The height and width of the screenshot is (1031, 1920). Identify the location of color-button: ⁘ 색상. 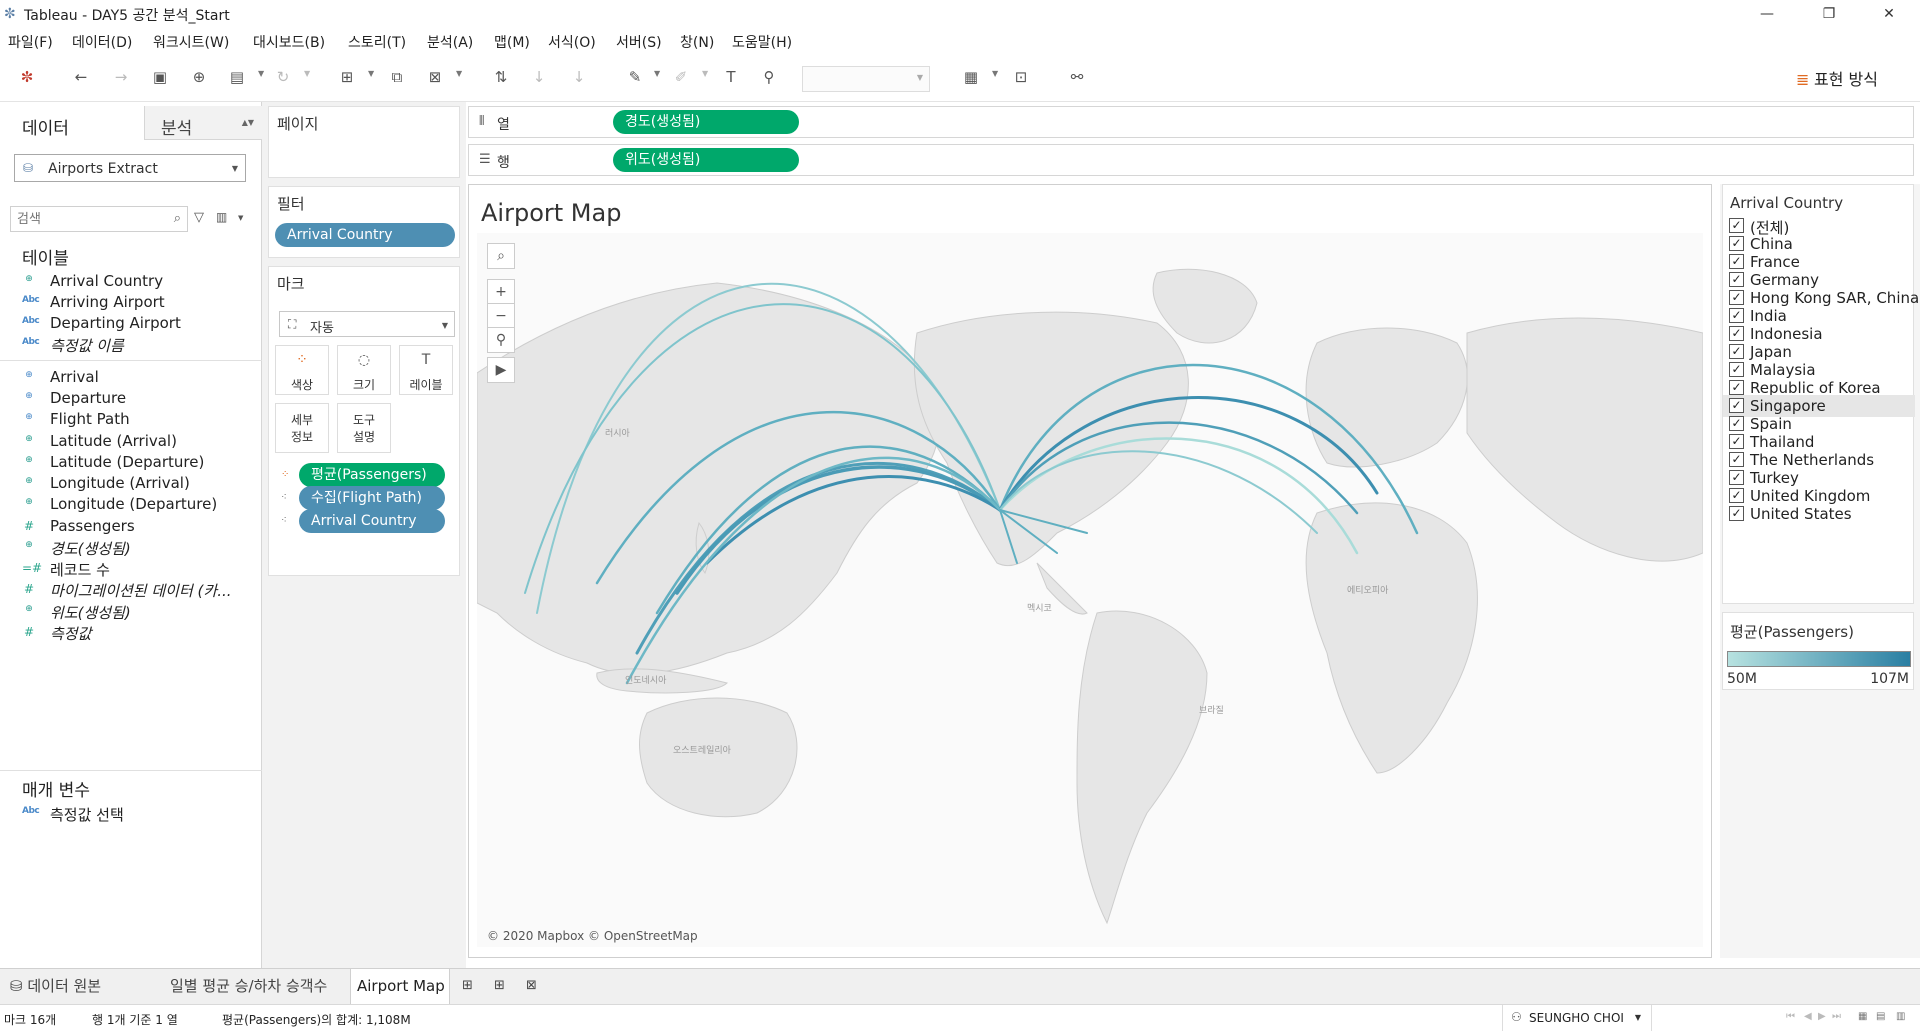
(302, 370).